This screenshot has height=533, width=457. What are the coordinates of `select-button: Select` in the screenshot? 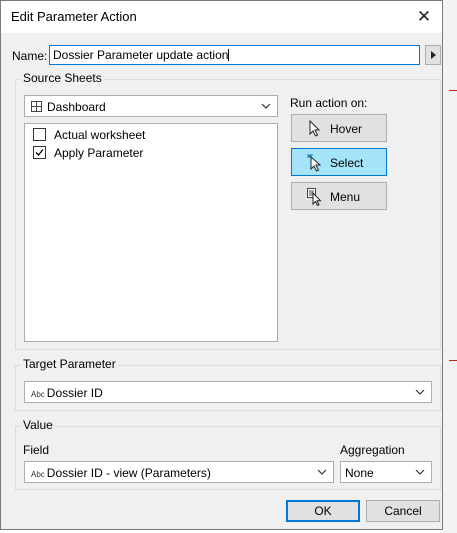 It's located at (339, 162).